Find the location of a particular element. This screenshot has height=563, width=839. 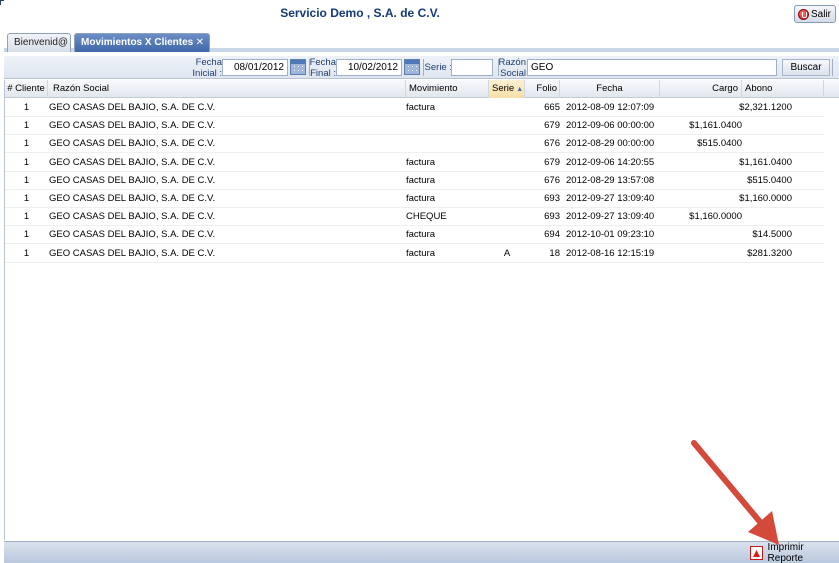

serie-field is located at coordinates (472, 67).